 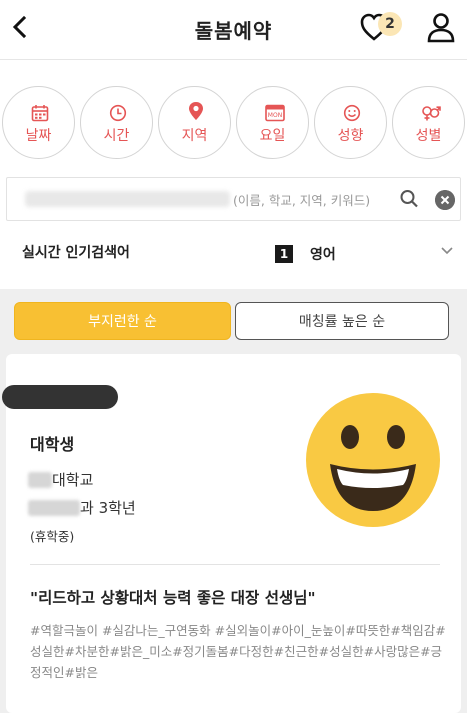 What do you see at coordinates (52, 536) in the screenshot?
I see `sitter-status: (휴학중)` at bounding box center [52, 536].